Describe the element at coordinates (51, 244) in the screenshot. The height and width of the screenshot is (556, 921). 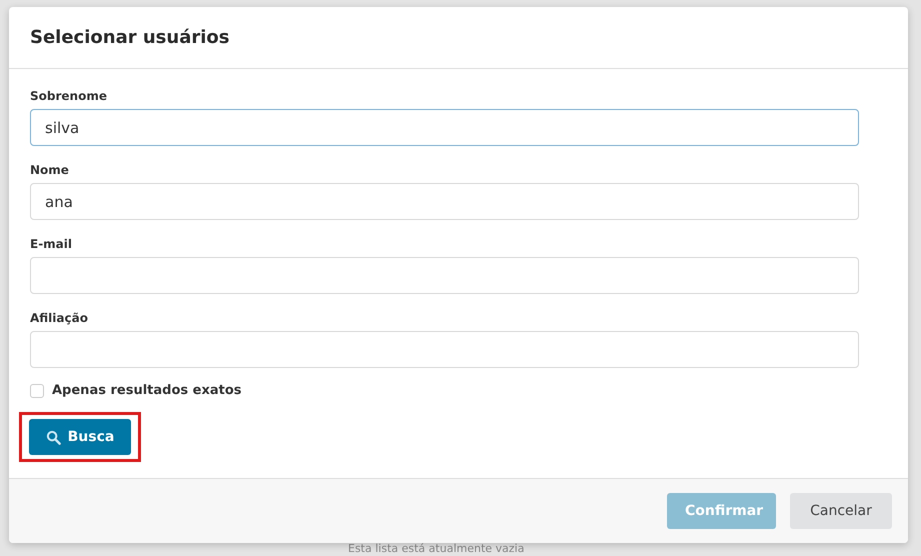
I see `field-label: E-mail` at that location.